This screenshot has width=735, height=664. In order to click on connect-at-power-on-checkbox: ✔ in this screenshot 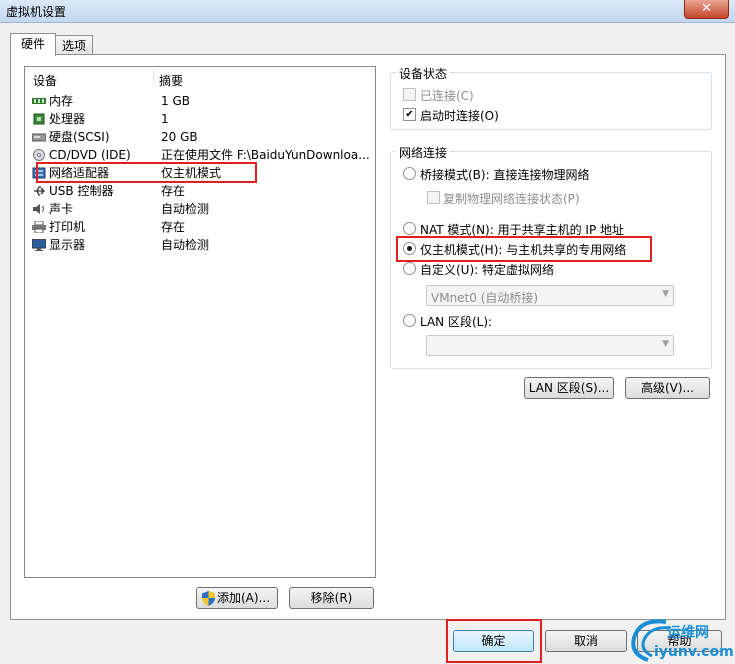, I will do `click(409, 114)`.